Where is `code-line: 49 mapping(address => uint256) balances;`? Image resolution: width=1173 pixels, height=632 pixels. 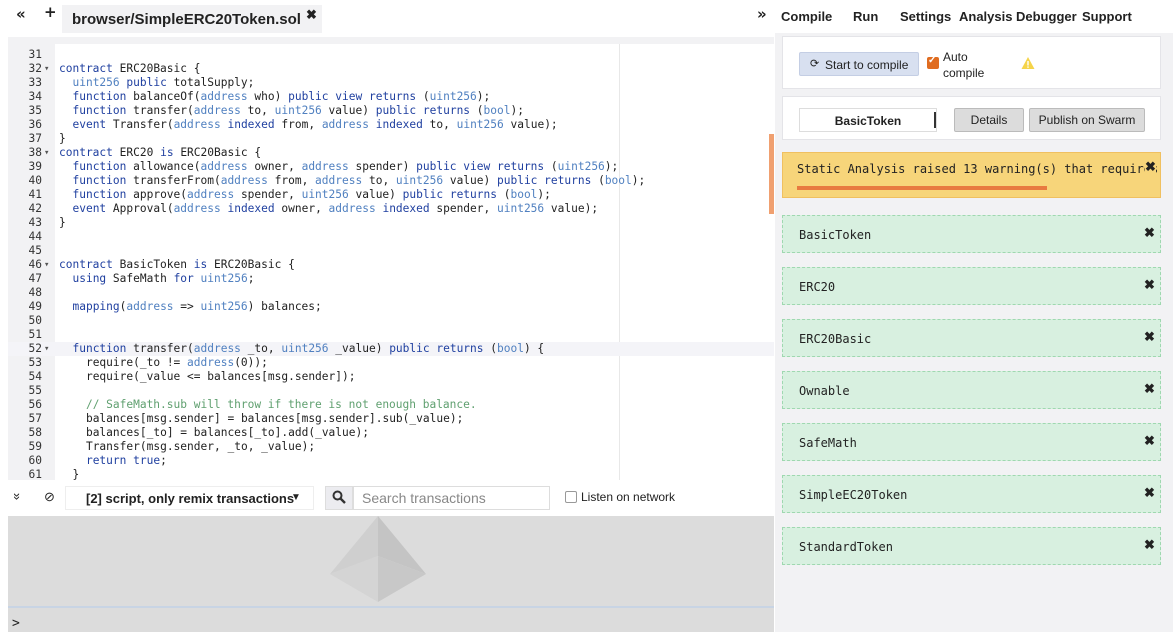
code-line: 49 mapping(address => uint256) balances; is located at coordinates (391, 307).